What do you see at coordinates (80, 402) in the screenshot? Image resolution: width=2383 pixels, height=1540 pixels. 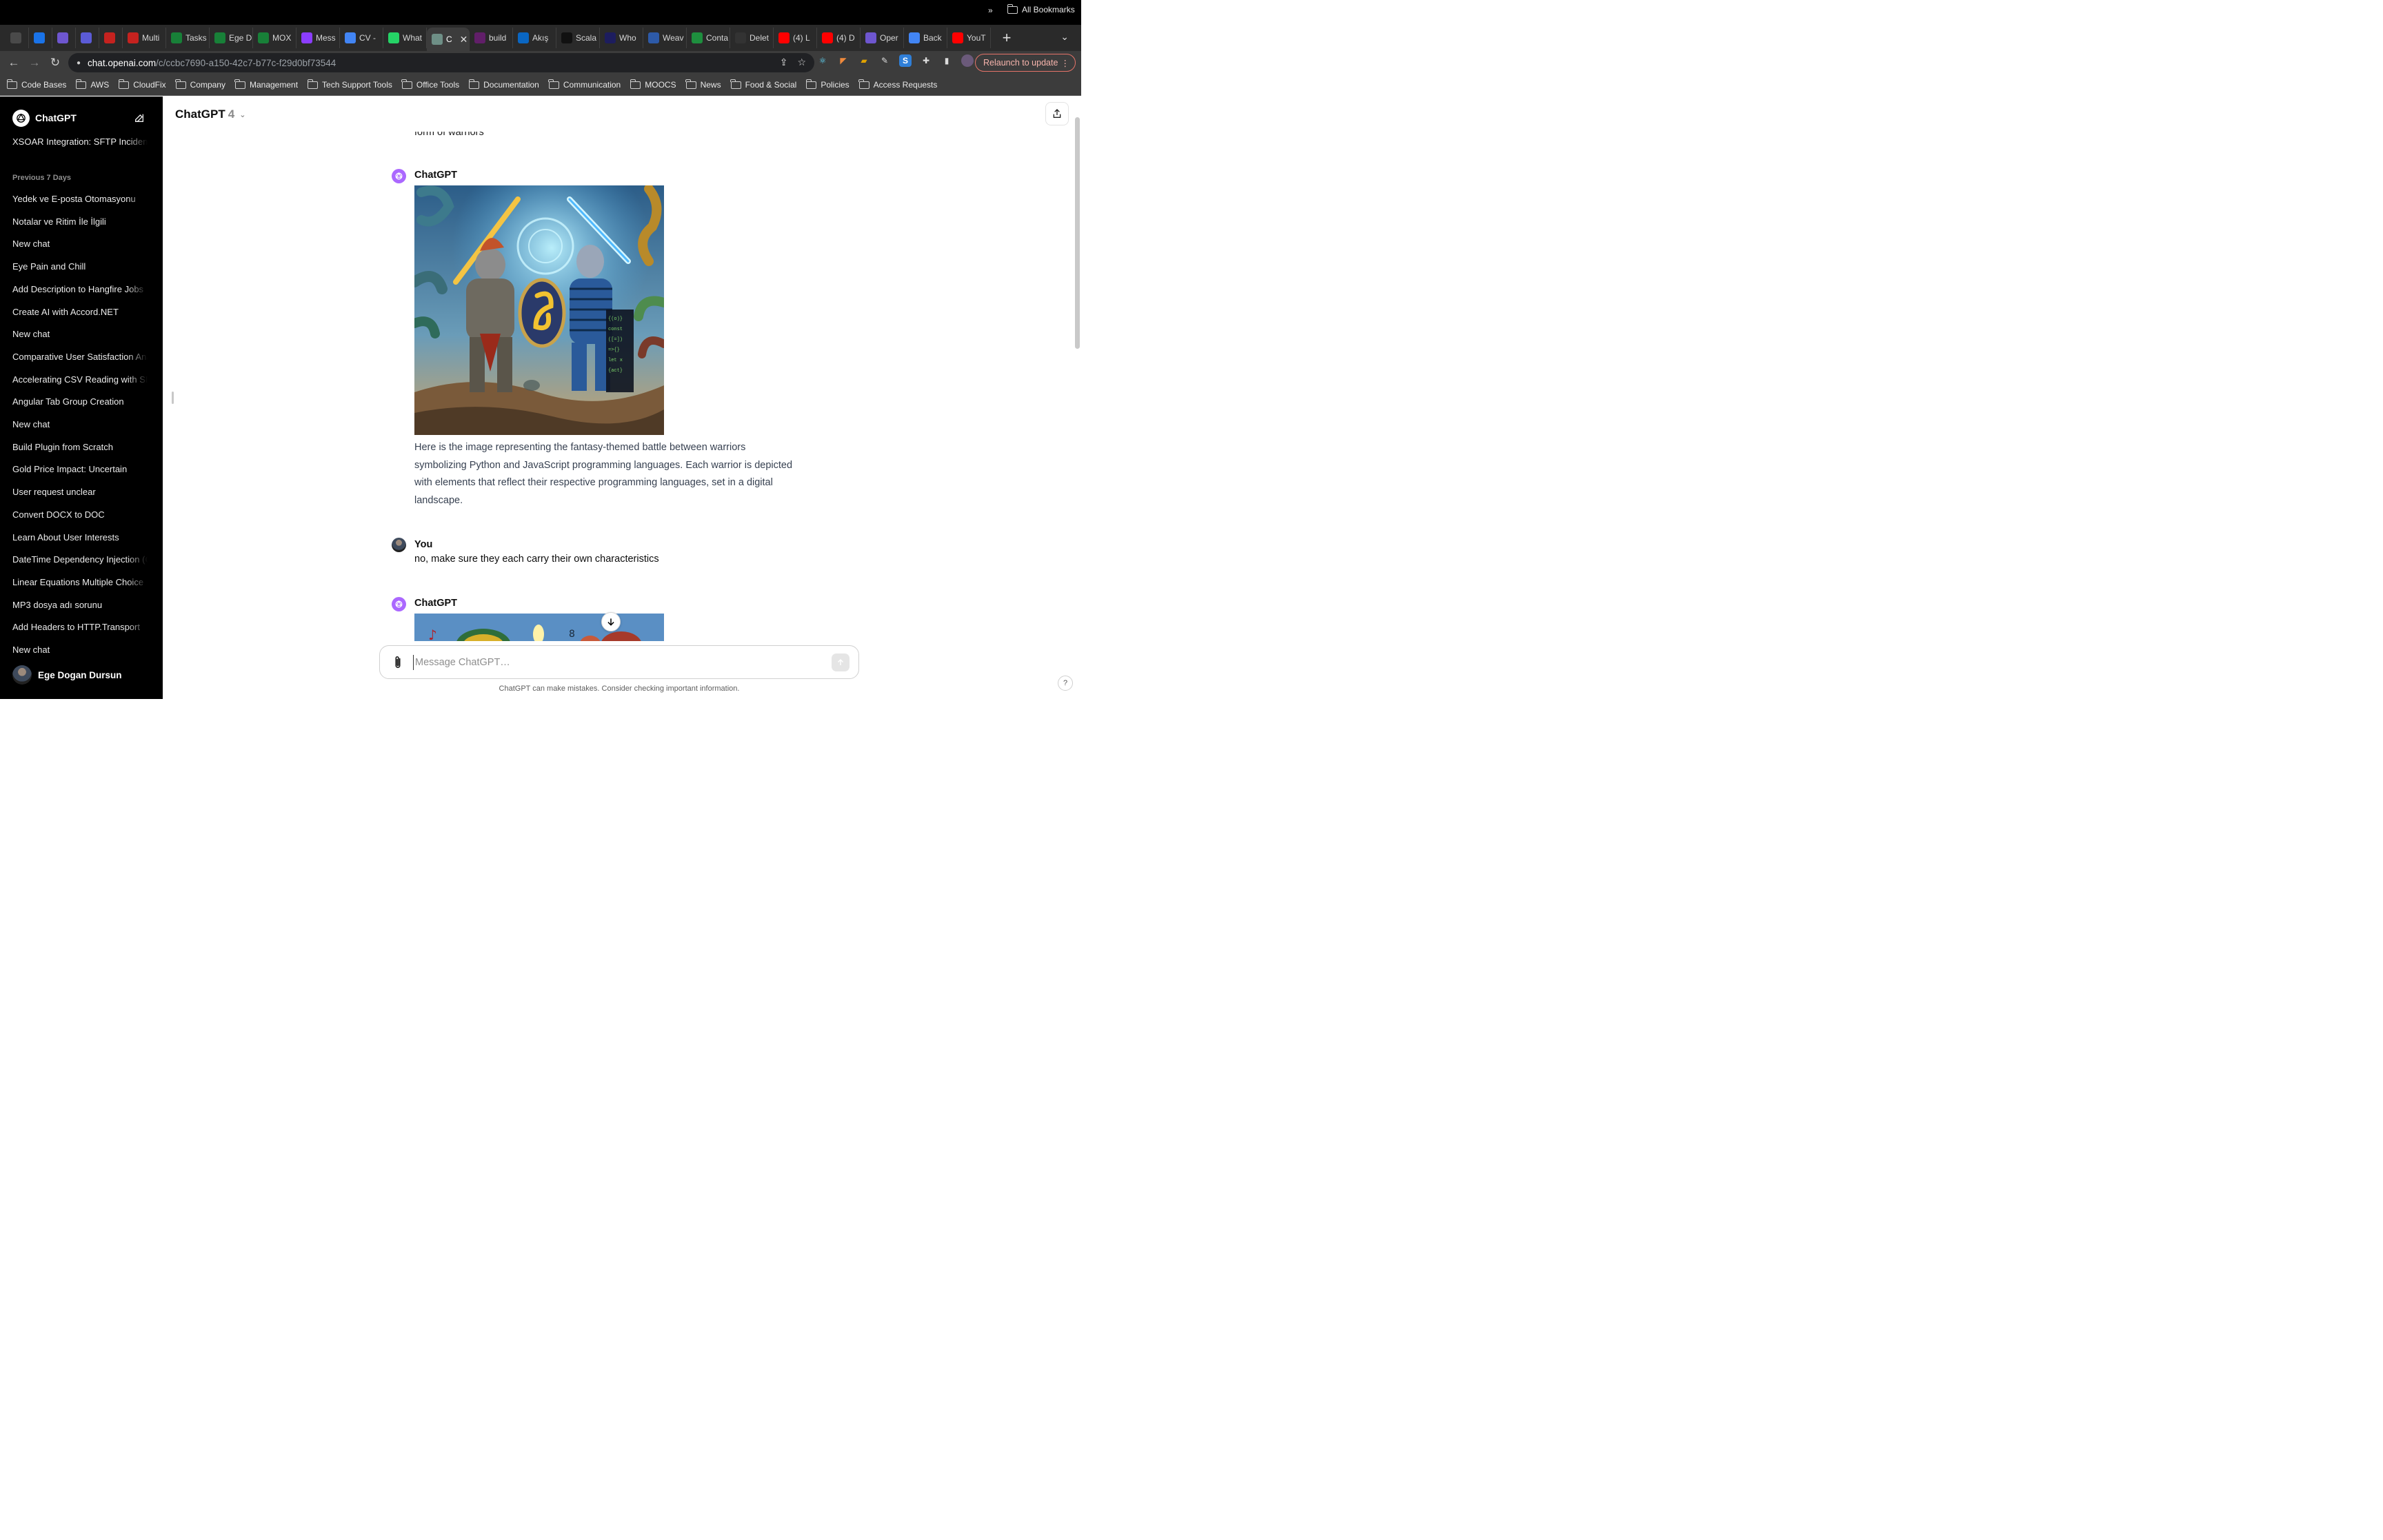 I see `sidebar-chat-item: Angular Tab Group Creation` at bounding box center [80, 402].